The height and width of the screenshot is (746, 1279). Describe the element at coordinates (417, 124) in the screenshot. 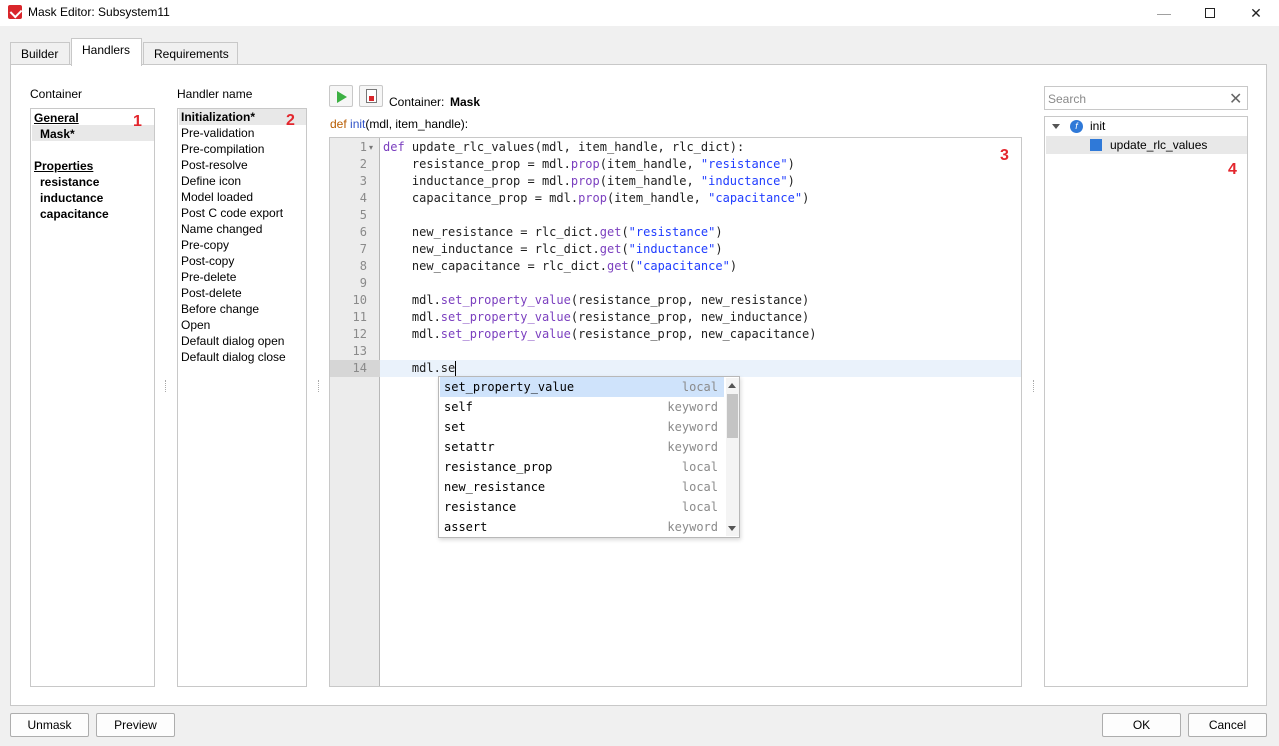

I see `signature-params: (mdl, item_handle):` at that location.